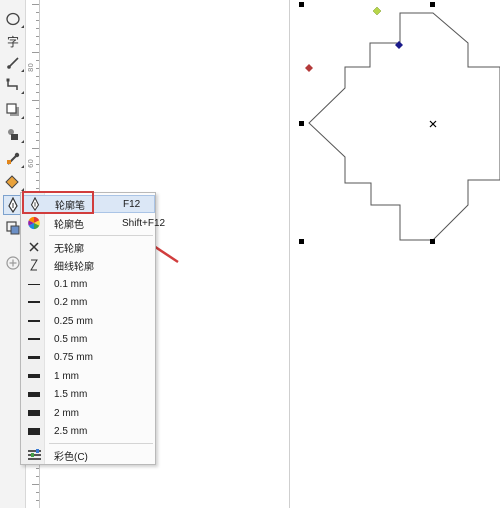  What do you see at coordinates (34, 265) in the screenshot?
I see `hairline-icon` at bounding box center [34, 265].